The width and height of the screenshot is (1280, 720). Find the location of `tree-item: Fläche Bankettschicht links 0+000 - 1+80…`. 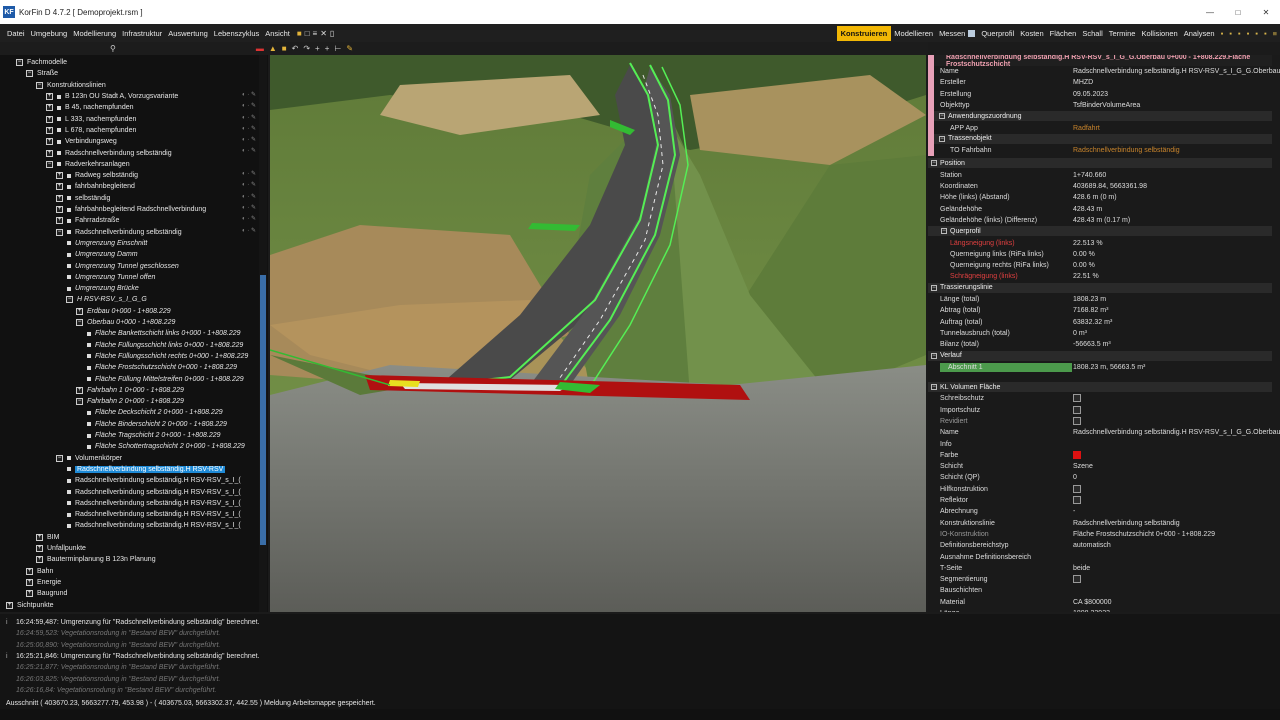

tree-item: Fläche Bankettschicht links 0+000 - 1+80… is located at coordinates (163, 333).